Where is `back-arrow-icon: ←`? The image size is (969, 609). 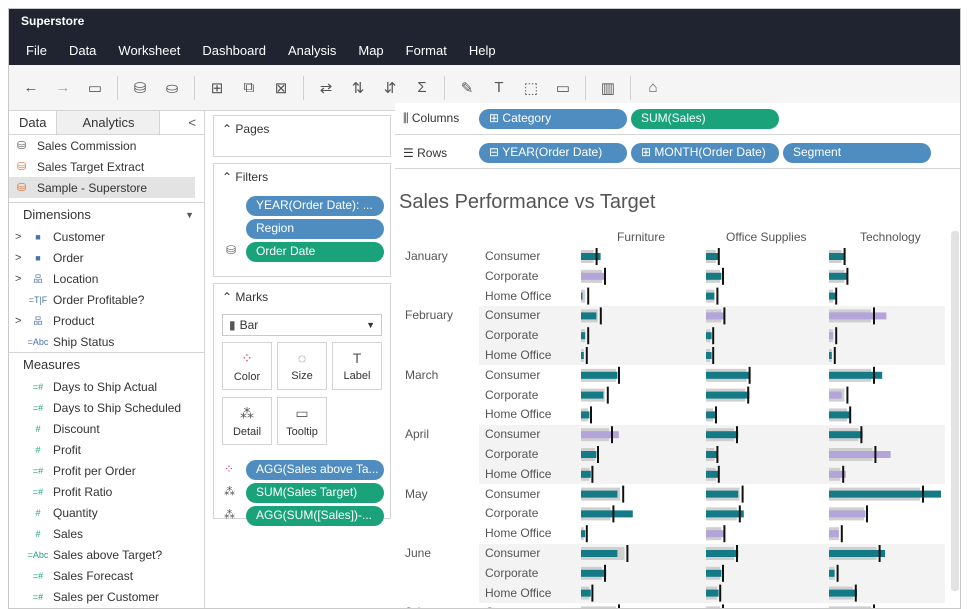 back-arrow-icon: ← is located at coordinates (31, 88).